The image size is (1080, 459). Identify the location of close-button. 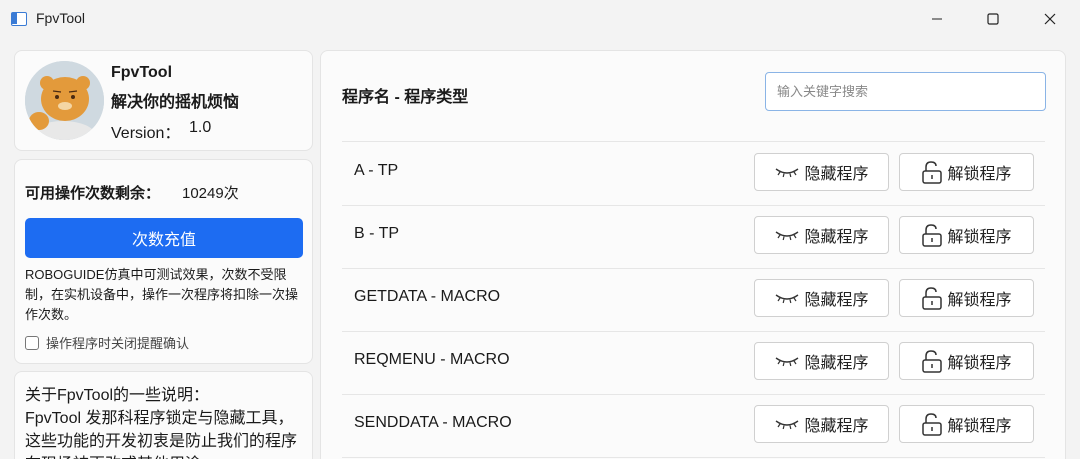
(1050, 19).